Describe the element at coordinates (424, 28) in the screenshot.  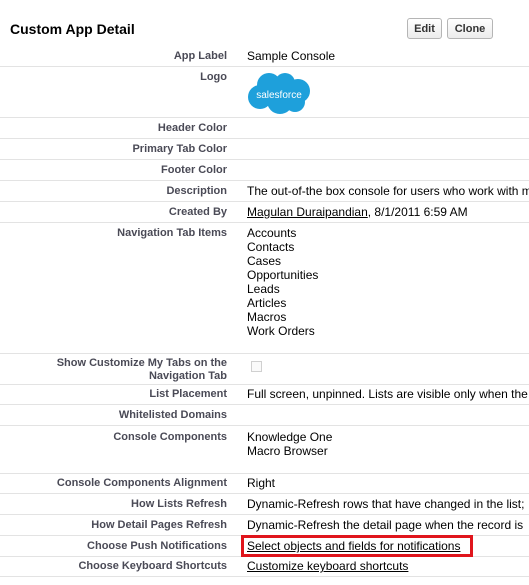
I see `edit-button: Edit` at that location.